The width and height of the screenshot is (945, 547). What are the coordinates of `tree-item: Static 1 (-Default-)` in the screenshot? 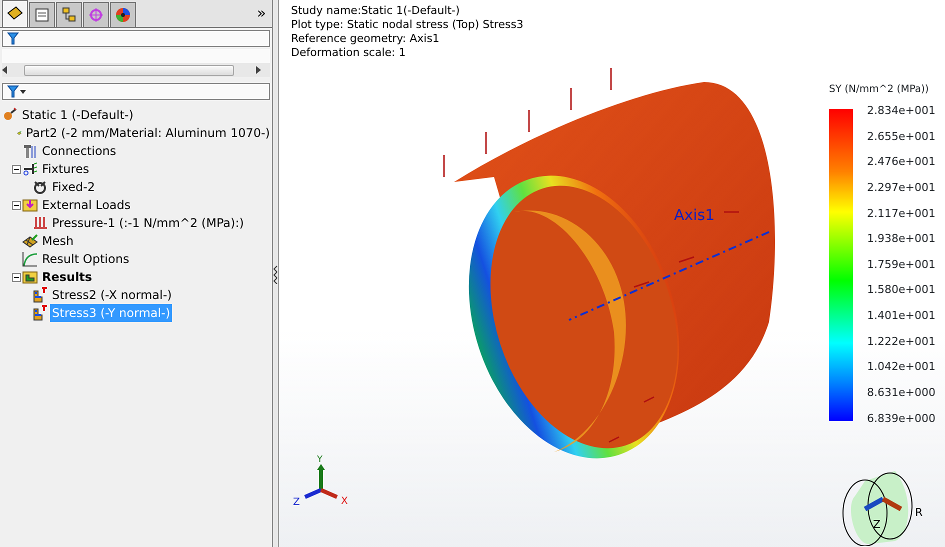 It's located at (78, 115).